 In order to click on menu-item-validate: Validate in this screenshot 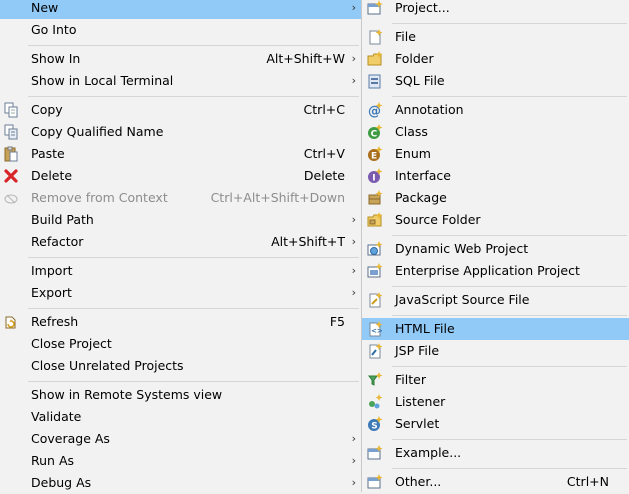, I will do `click(180, 417)`.